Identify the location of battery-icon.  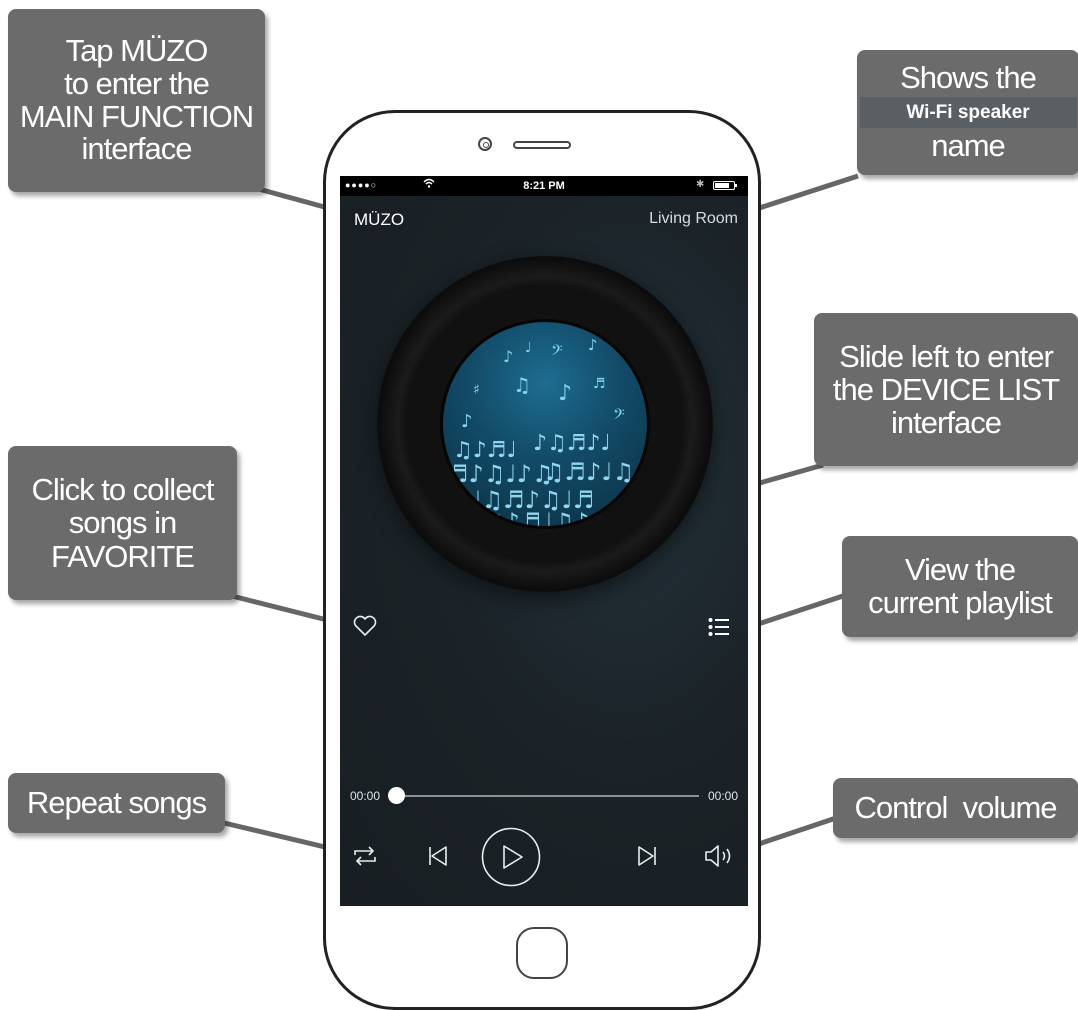
(725, 185).